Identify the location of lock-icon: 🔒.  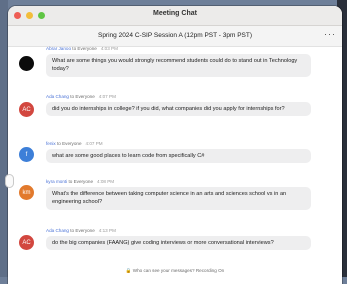
(129, 270).